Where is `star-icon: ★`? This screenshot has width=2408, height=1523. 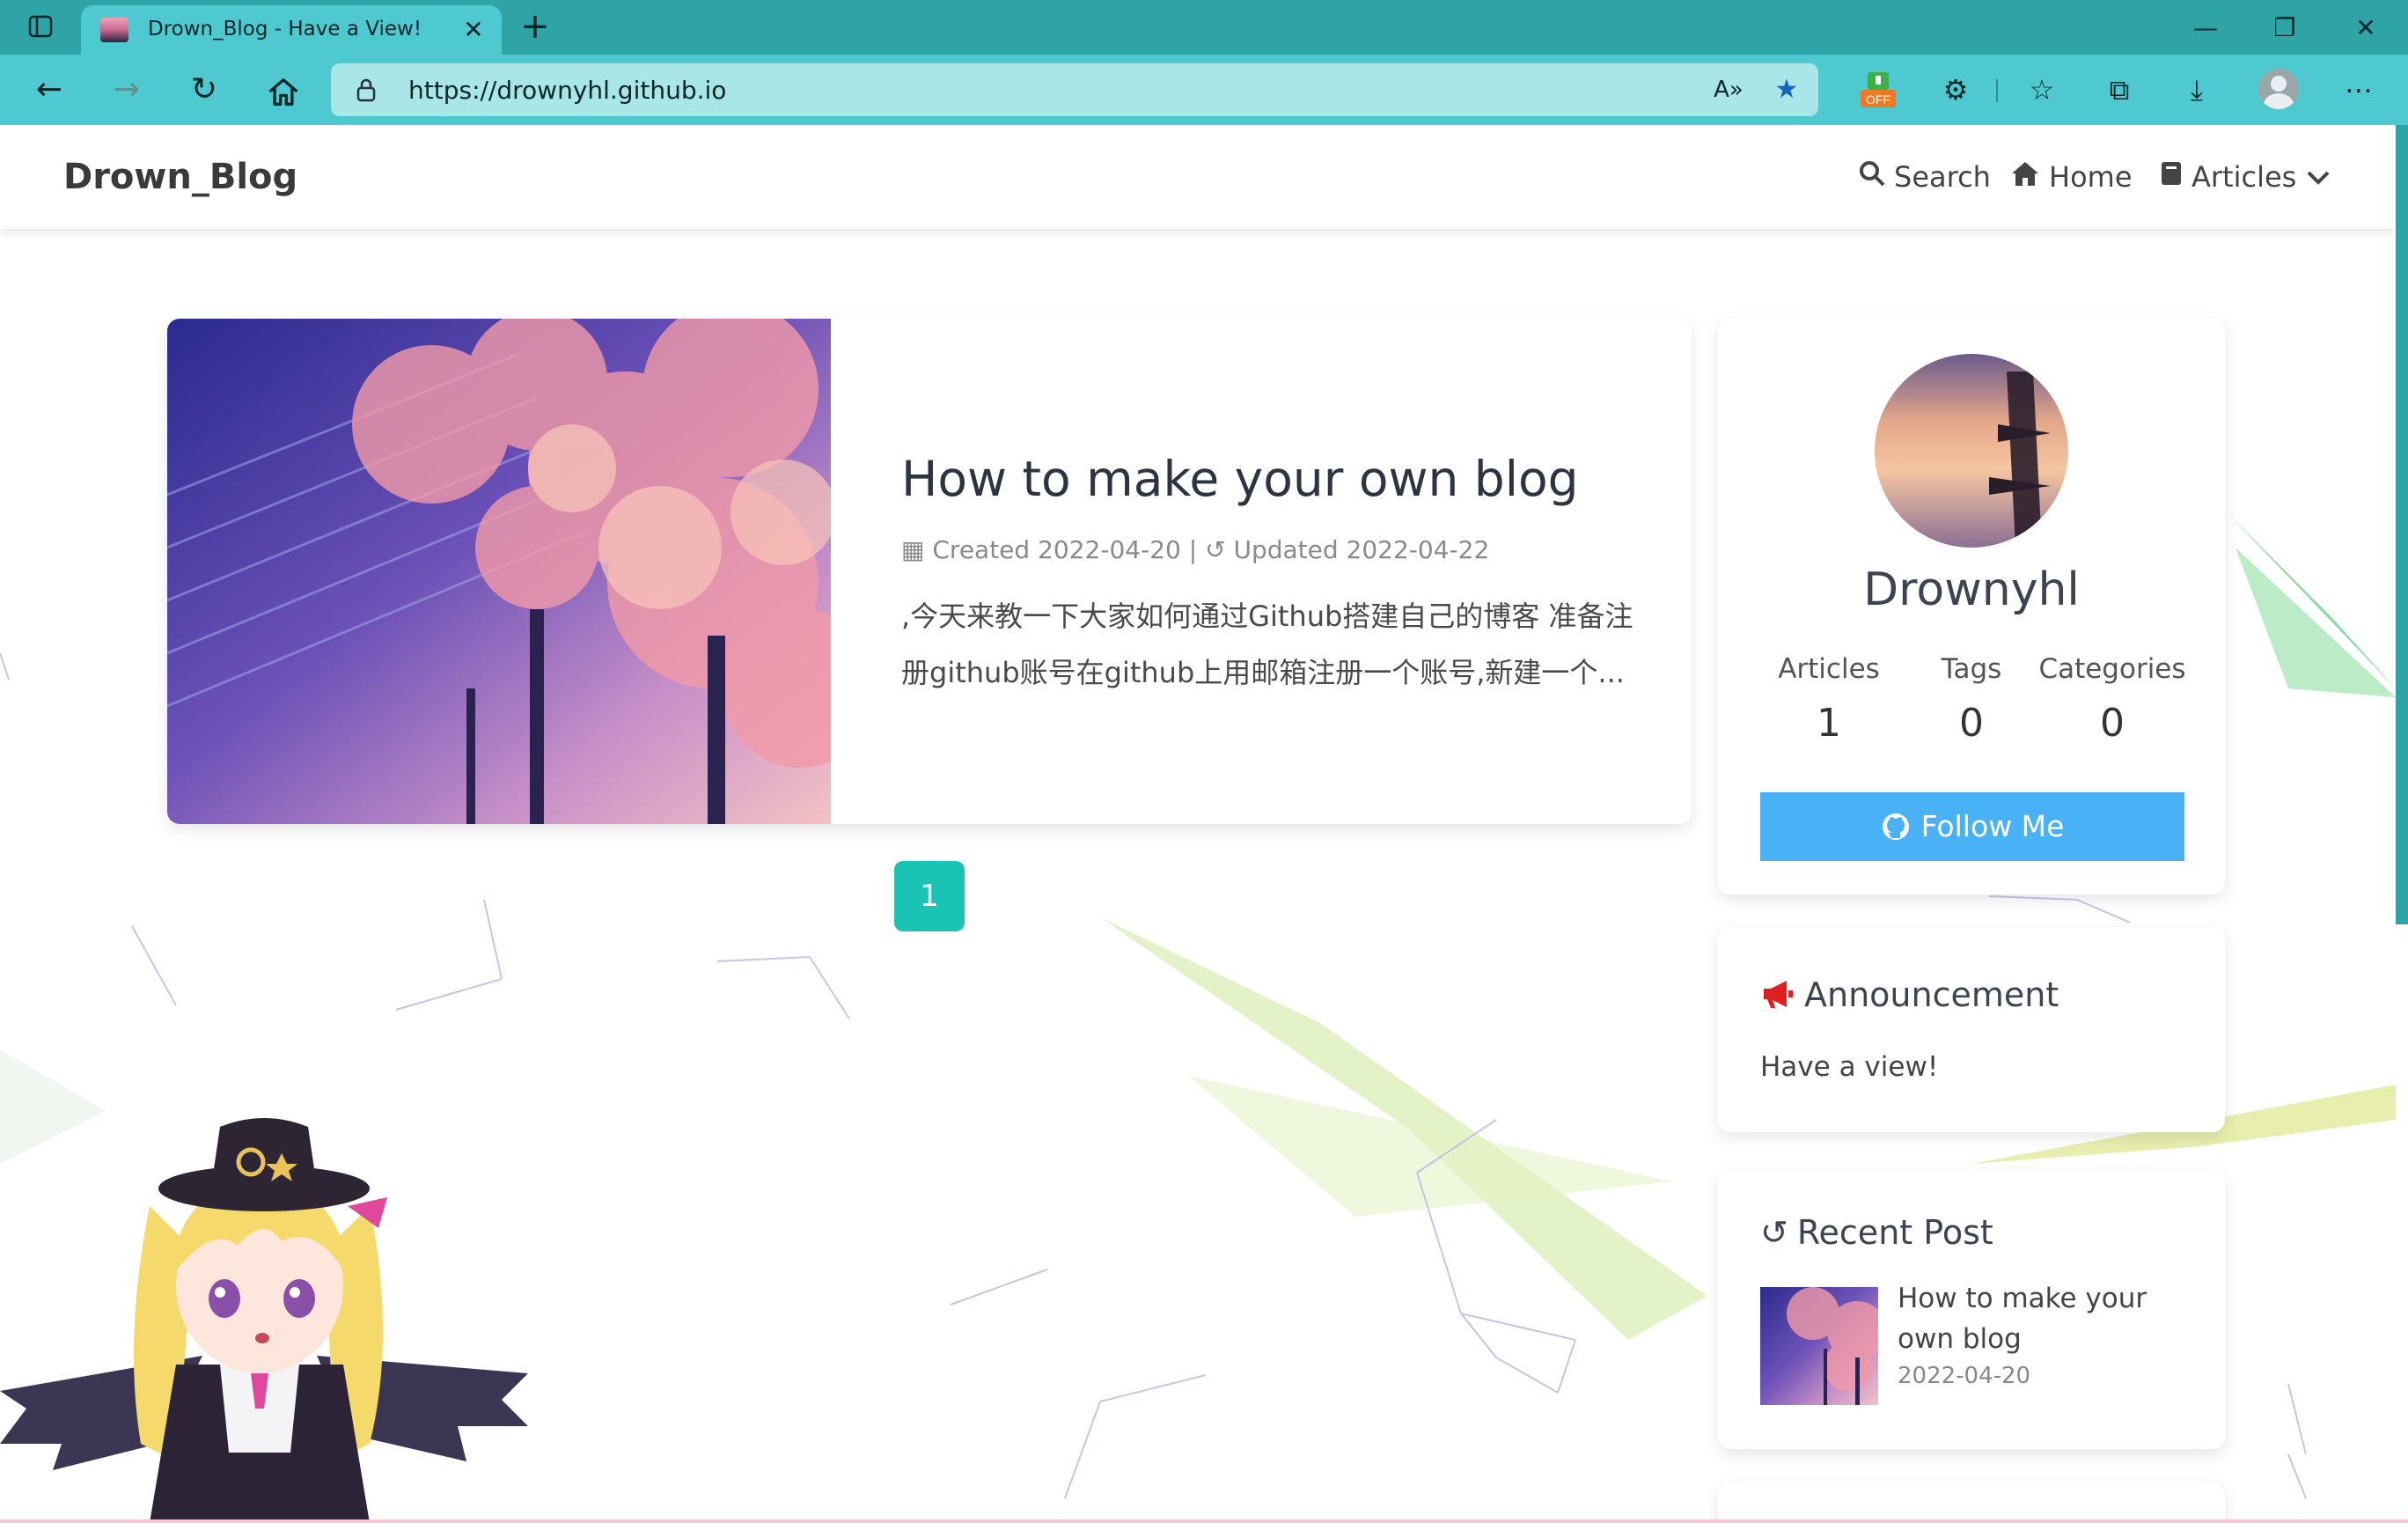
star-icon: ★ is located at coordinates (1786, 90).